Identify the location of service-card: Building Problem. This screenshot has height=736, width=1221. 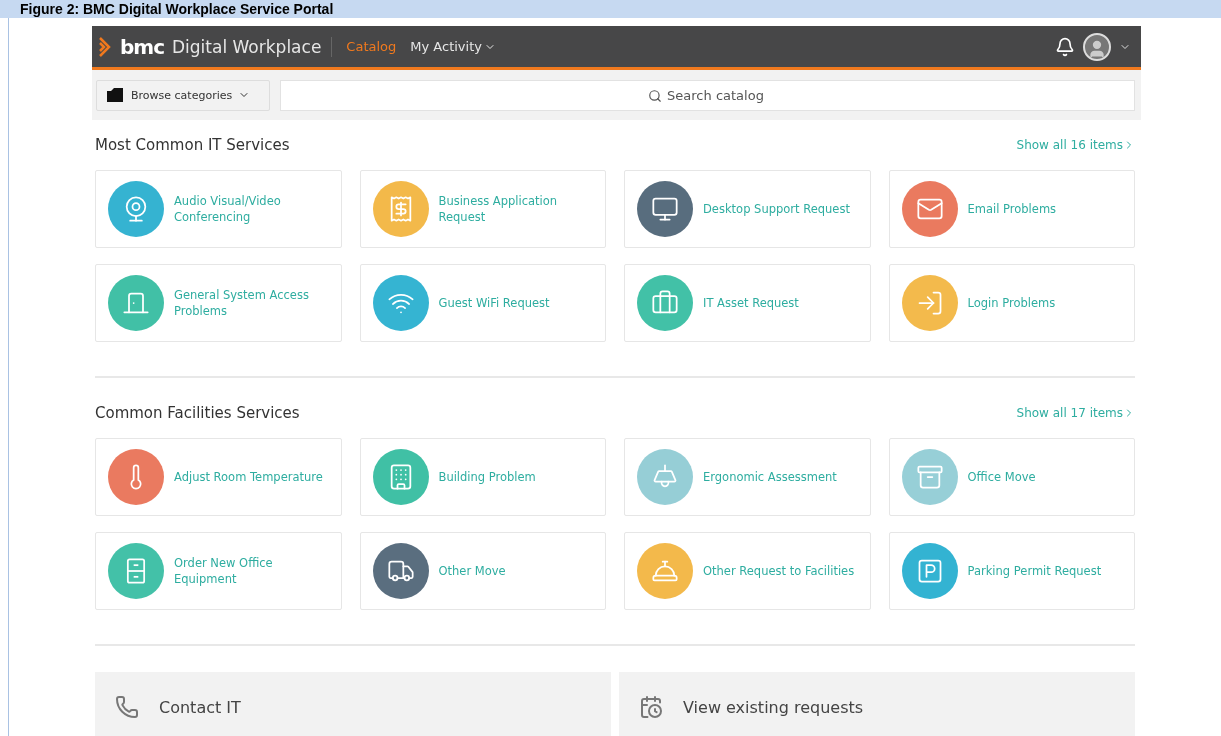
(482, 477).